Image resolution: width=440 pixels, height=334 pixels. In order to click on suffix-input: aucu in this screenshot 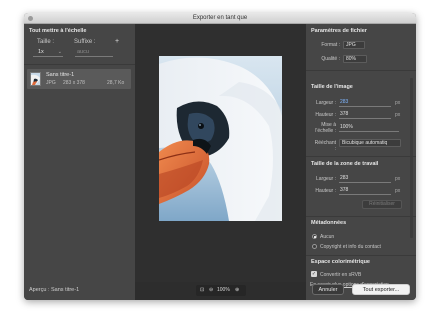, I will do `click(94, 53)`.